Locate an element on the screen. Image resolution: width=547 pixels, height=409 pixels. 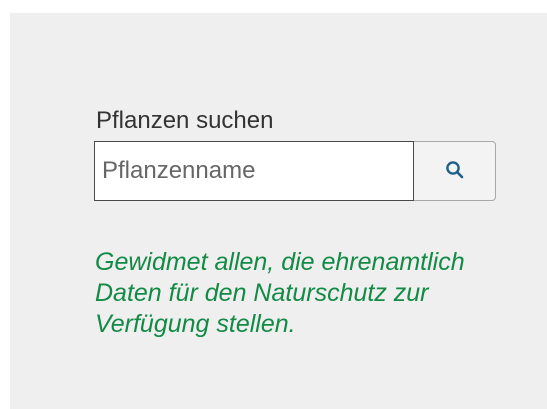
search-button is located at coordinates (455, 171).